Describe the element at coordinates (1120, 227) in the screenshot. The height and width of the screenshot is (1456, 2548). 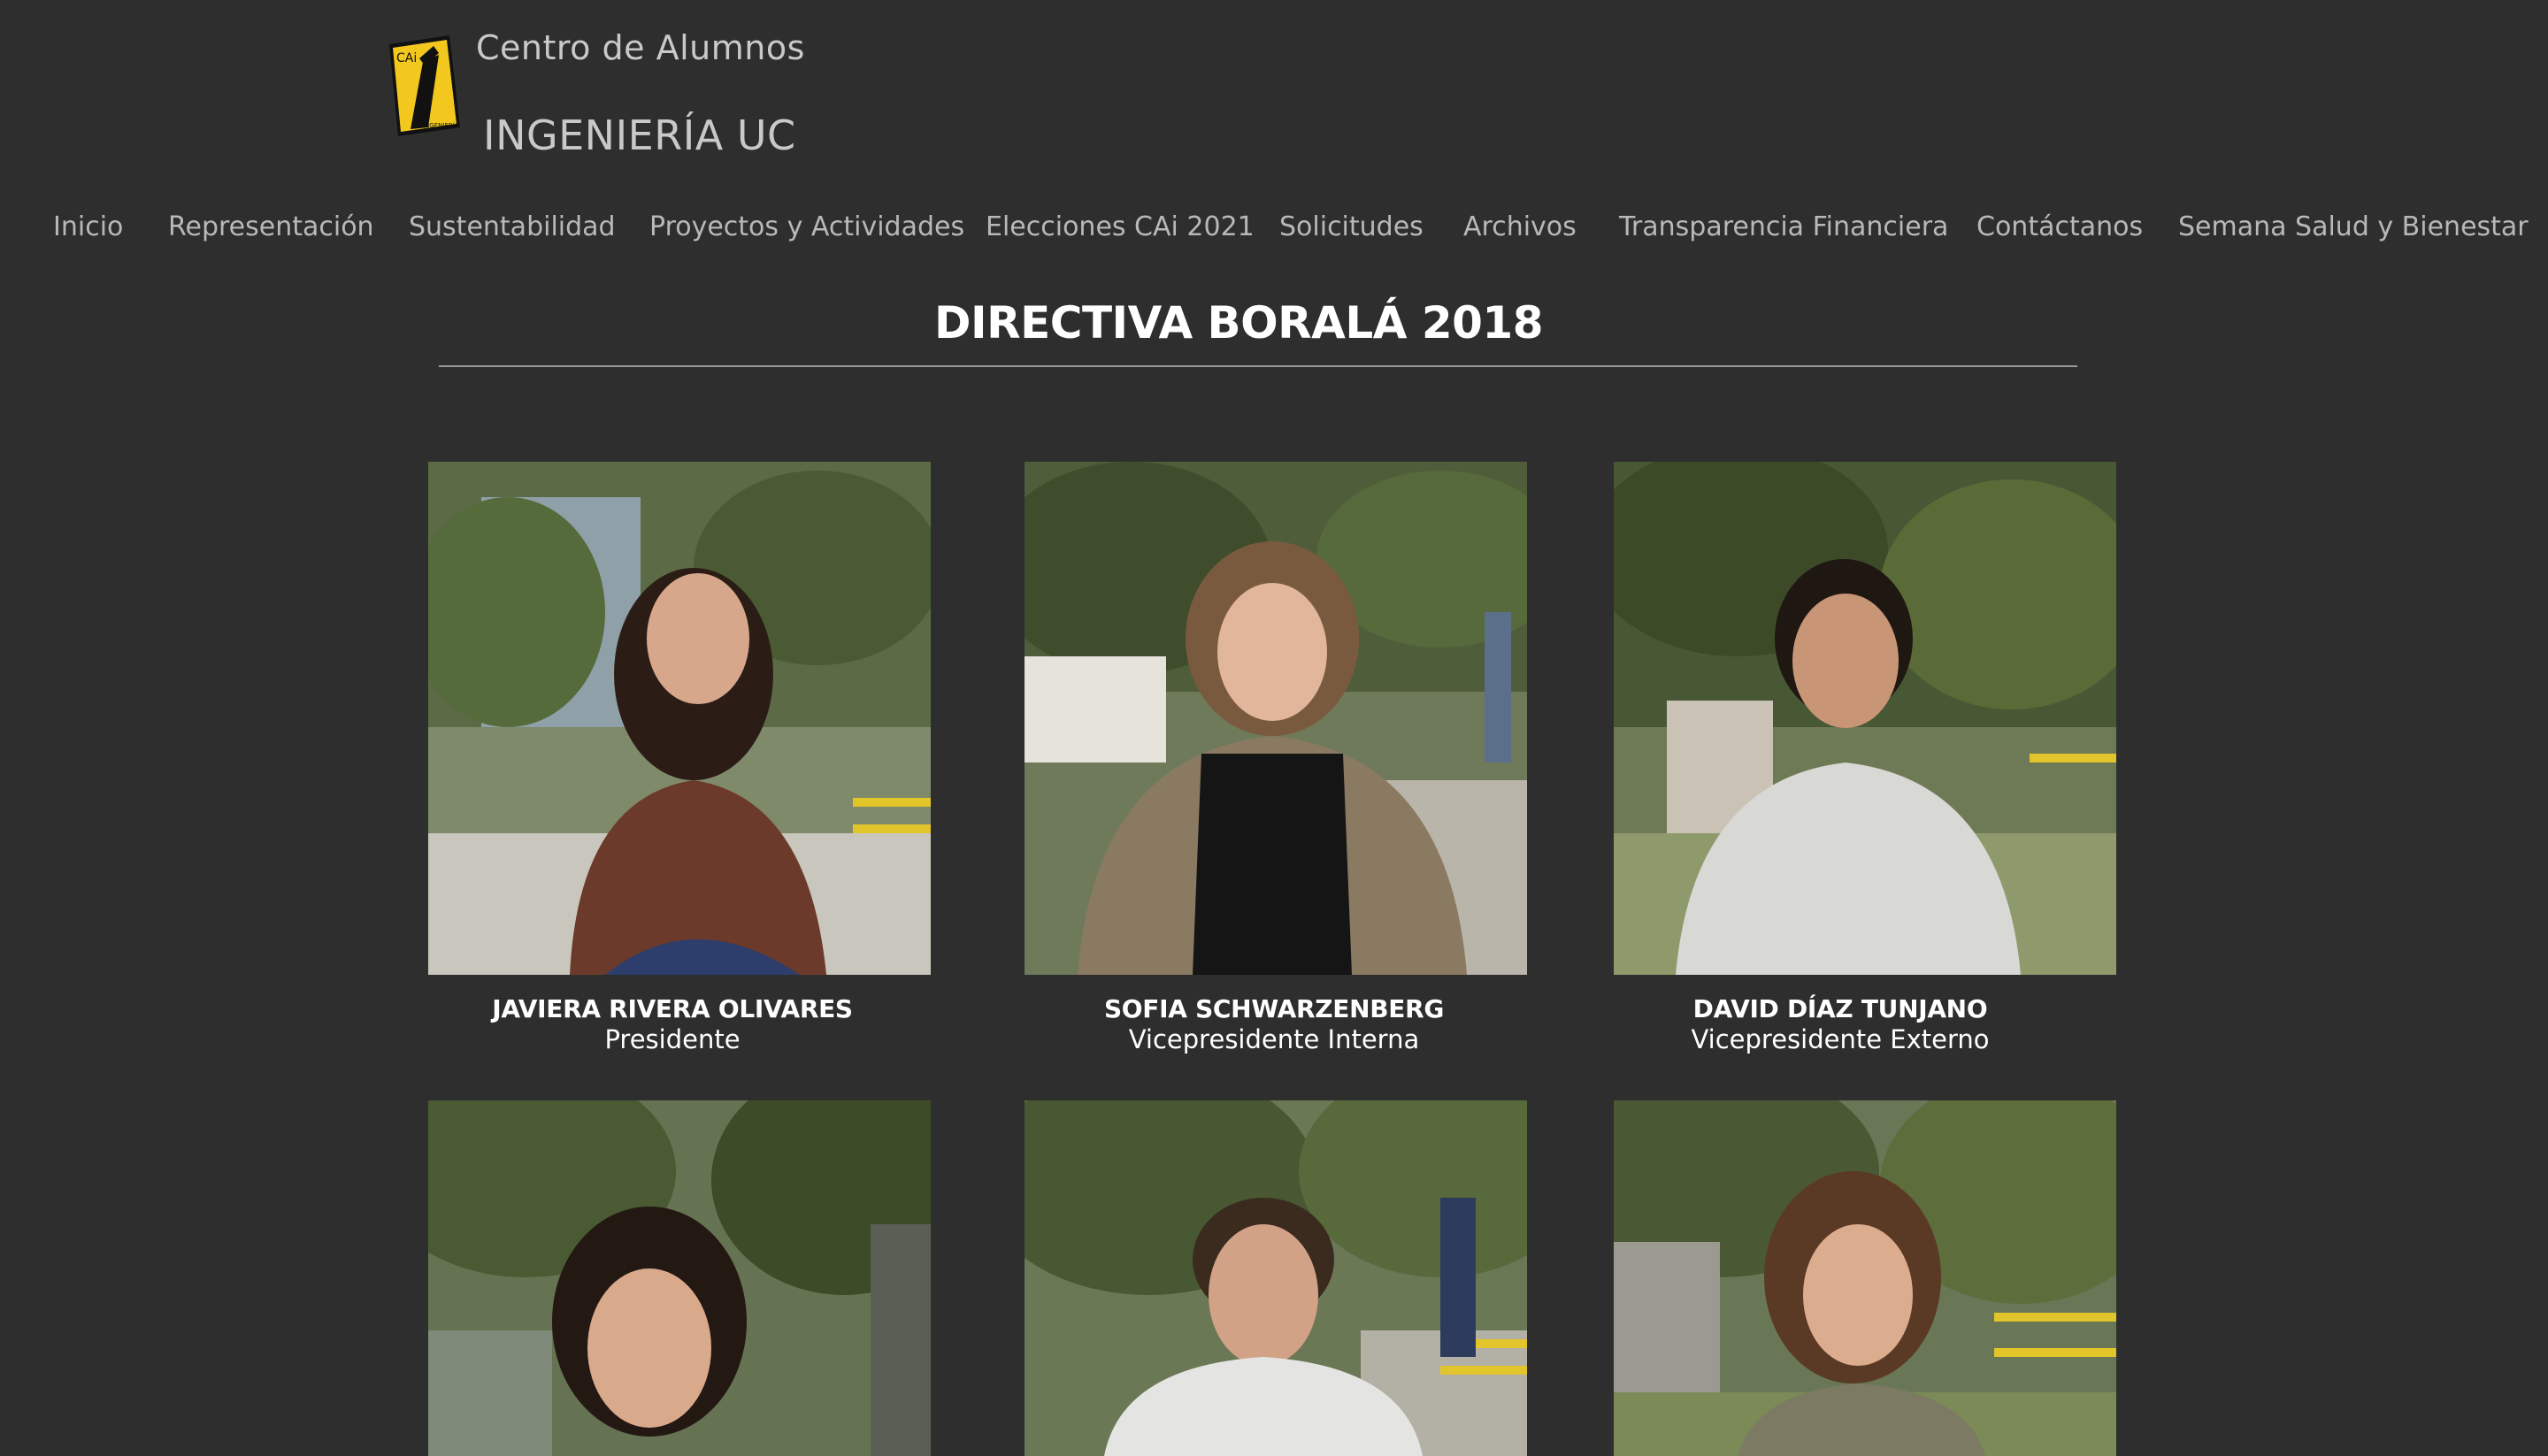
I see `nav-item-elecciones: Elecciones CAi 2021` at that location.